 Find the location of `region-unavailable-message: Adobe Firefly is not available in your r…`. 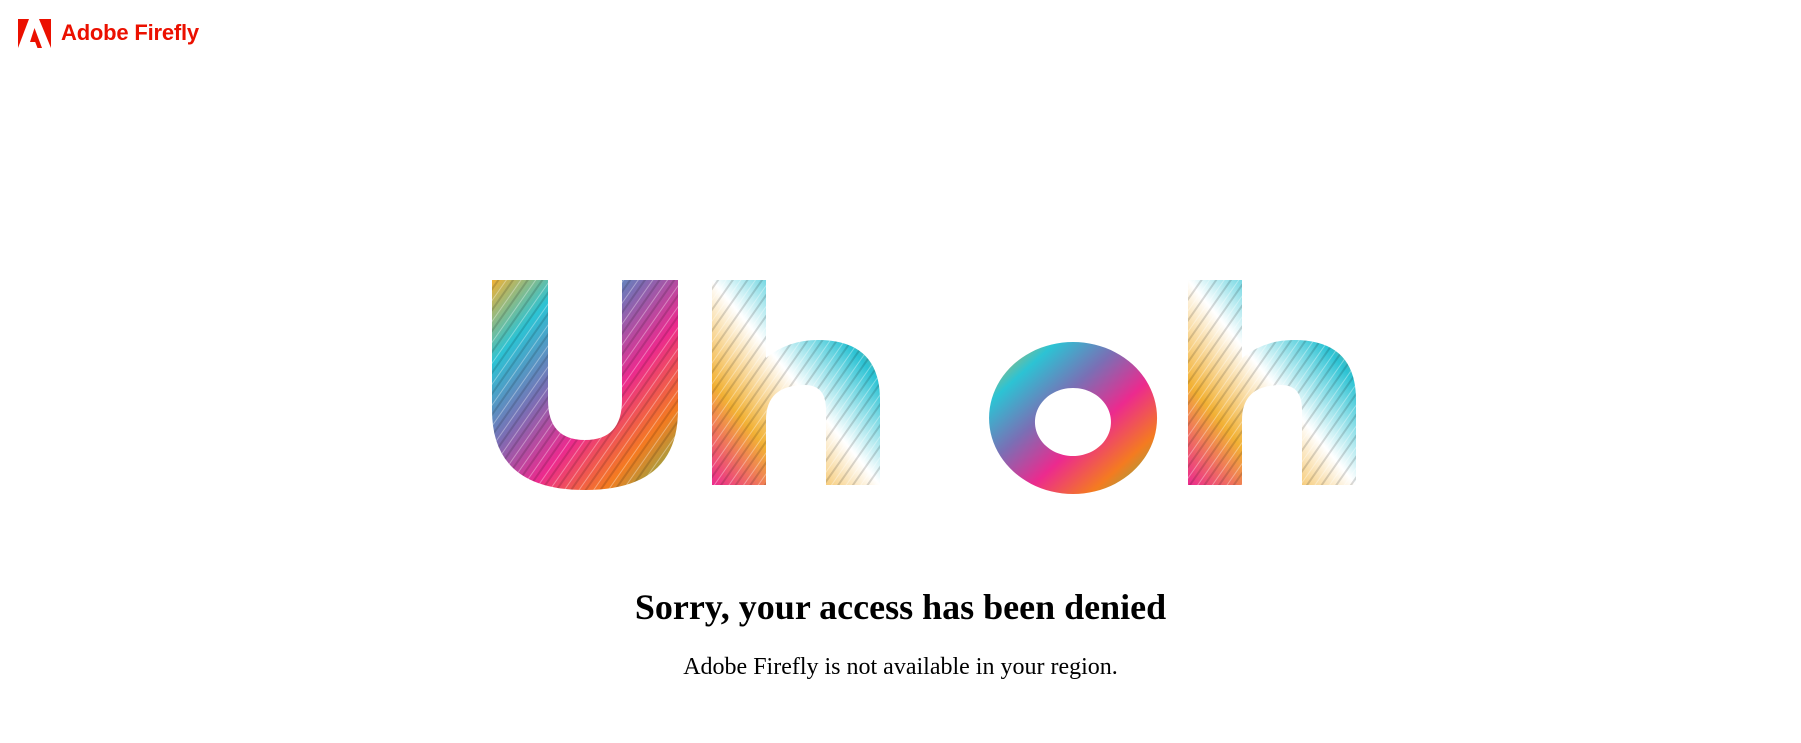

region-unavailable-message: Adobe Firefly is not available in your r… is located at coordinates (900, 667).